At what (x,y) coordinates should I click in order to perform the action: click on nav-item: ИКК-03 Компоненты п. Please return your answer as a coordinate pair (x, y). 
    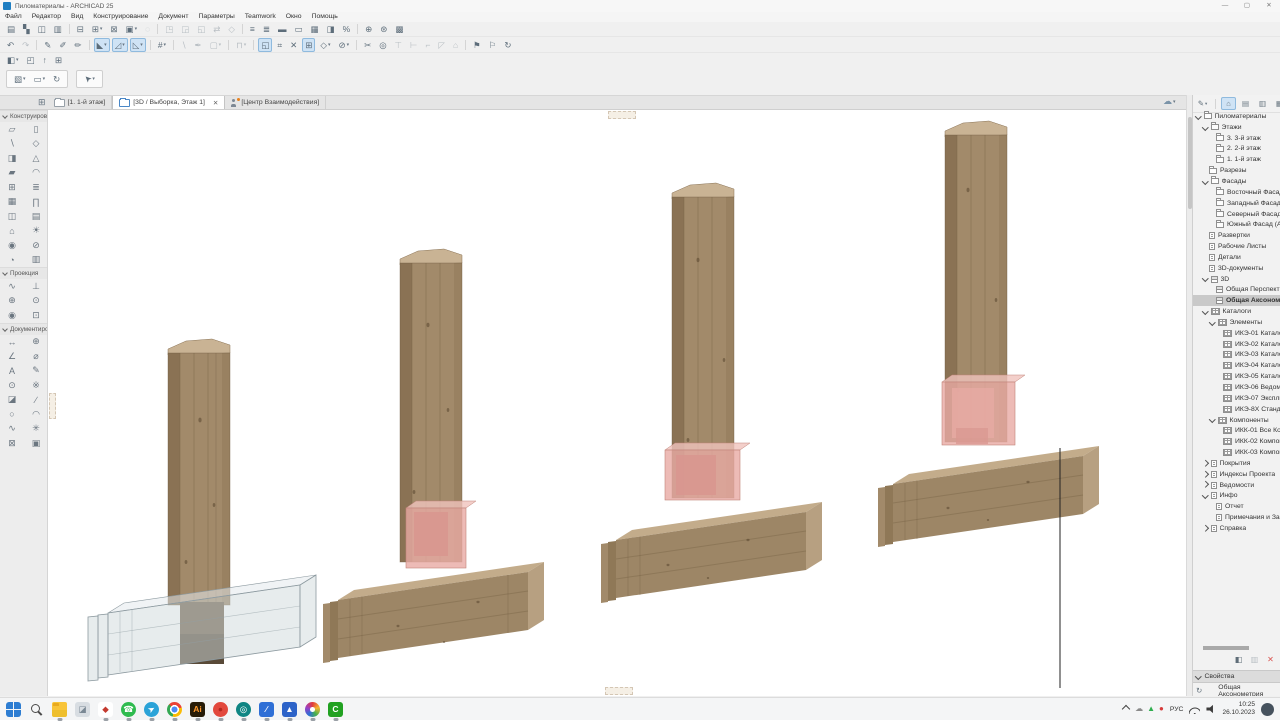
    Looking at the image, I should click on (1236, 452).